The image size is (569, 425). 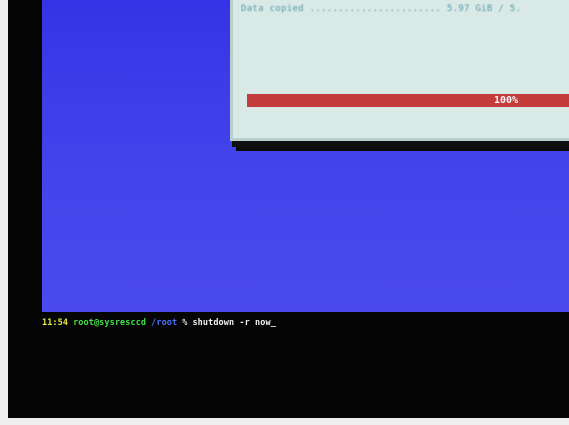 What do you see at coordinates (110, 323) in the screenshot?
I see `prompt-user-host: root@sysresccd` at bounding box center [110, 323].